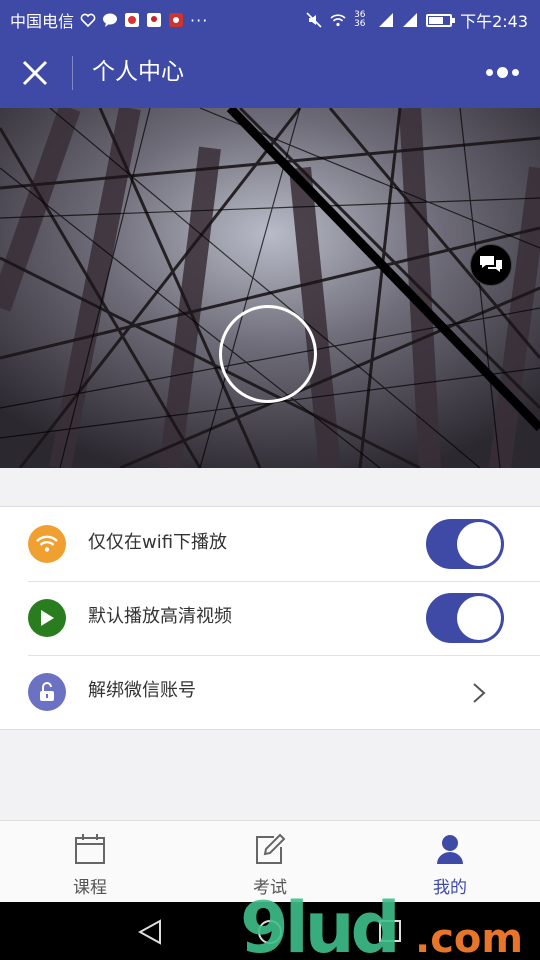 Image resolution: width=540 pixels, height=960 pixels. I want to click on play-icon, so click(47, 618).